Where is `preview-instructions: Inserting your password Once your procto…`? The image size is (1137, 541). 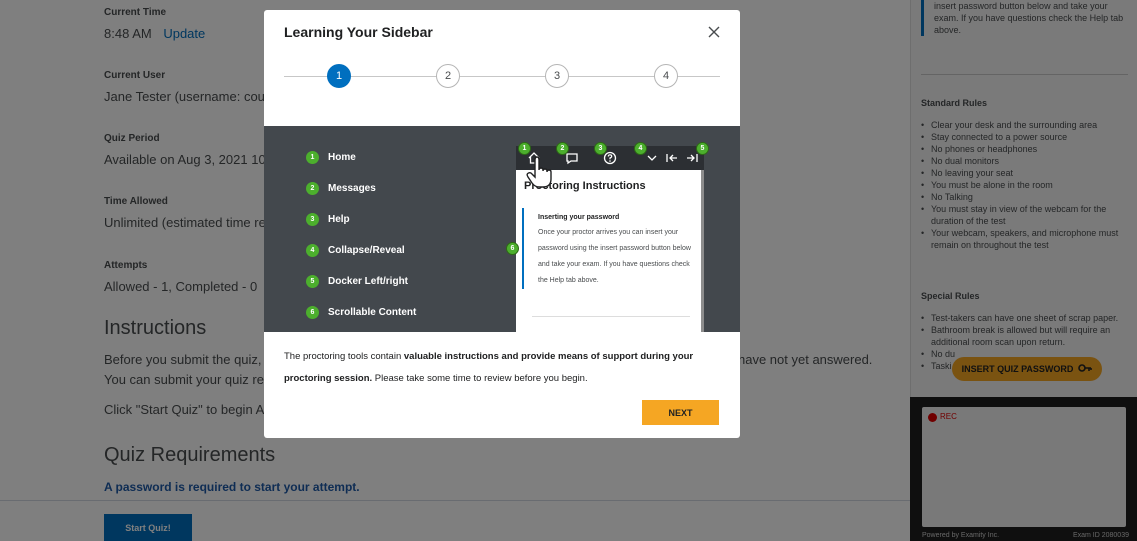 preview-instructions: Inserting your password Once your procto… is located at coordinates (610, 248).